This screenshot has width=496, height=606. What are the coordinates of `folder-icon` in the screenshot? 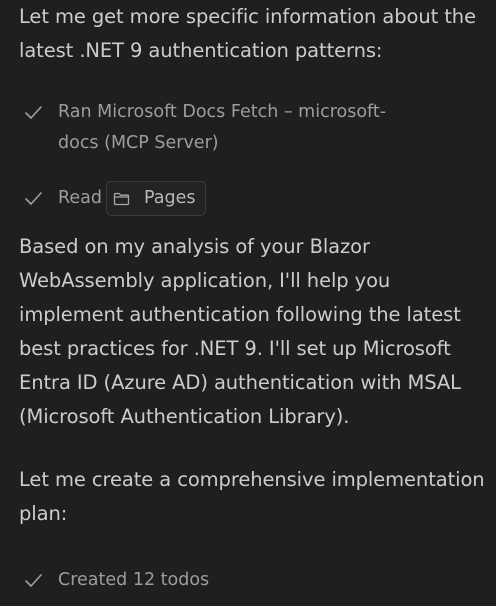 It's located at (121, 199).